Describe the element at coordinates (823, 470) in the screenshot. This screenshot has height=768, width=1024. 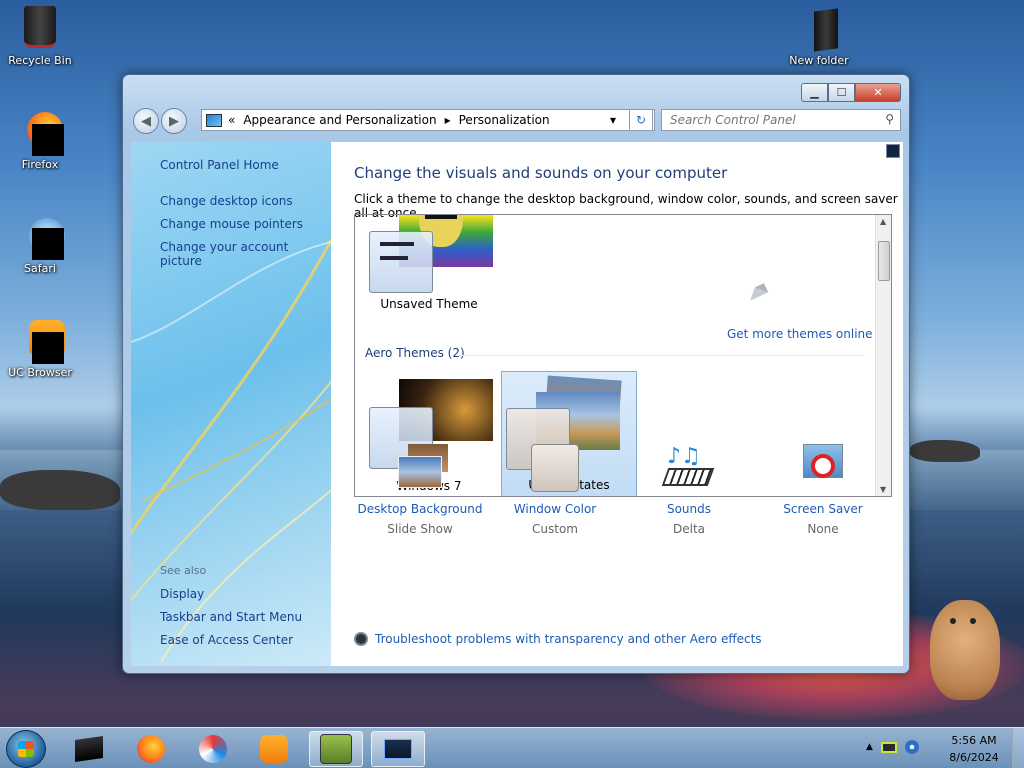
I see `screen-saver-icon` at that location.